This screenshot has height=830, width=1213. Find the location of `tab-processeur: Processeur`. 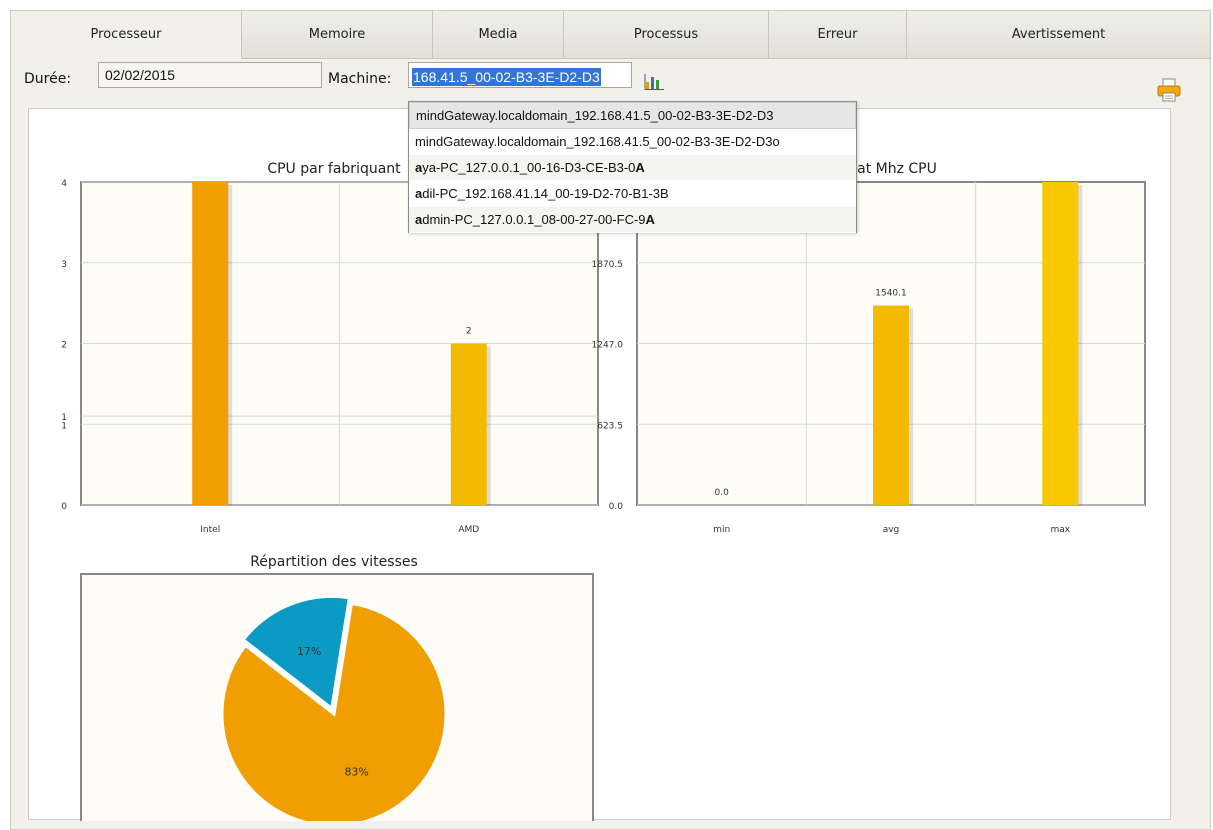

tab-processeur: Processeur is located at coordinates (126, 35).